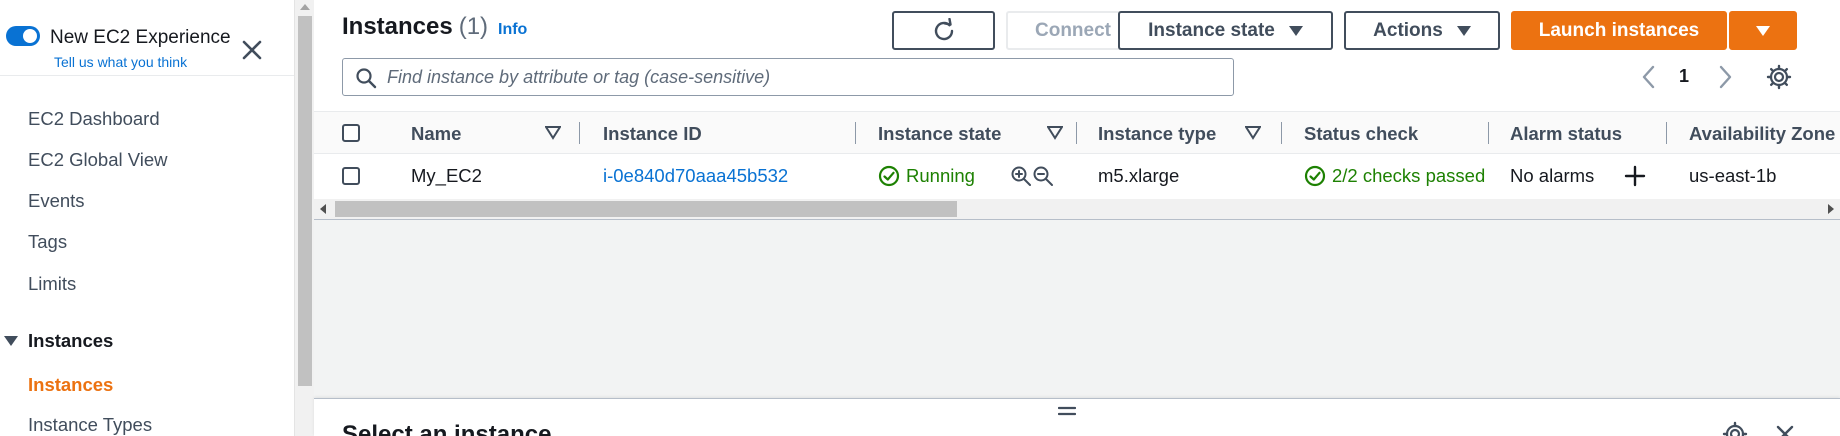 This screenshot has width=1840, height=436. Describe the element at coordinates (120, 62) in the screenshot. I see `feedback-link: Tell us what you think` at that location.